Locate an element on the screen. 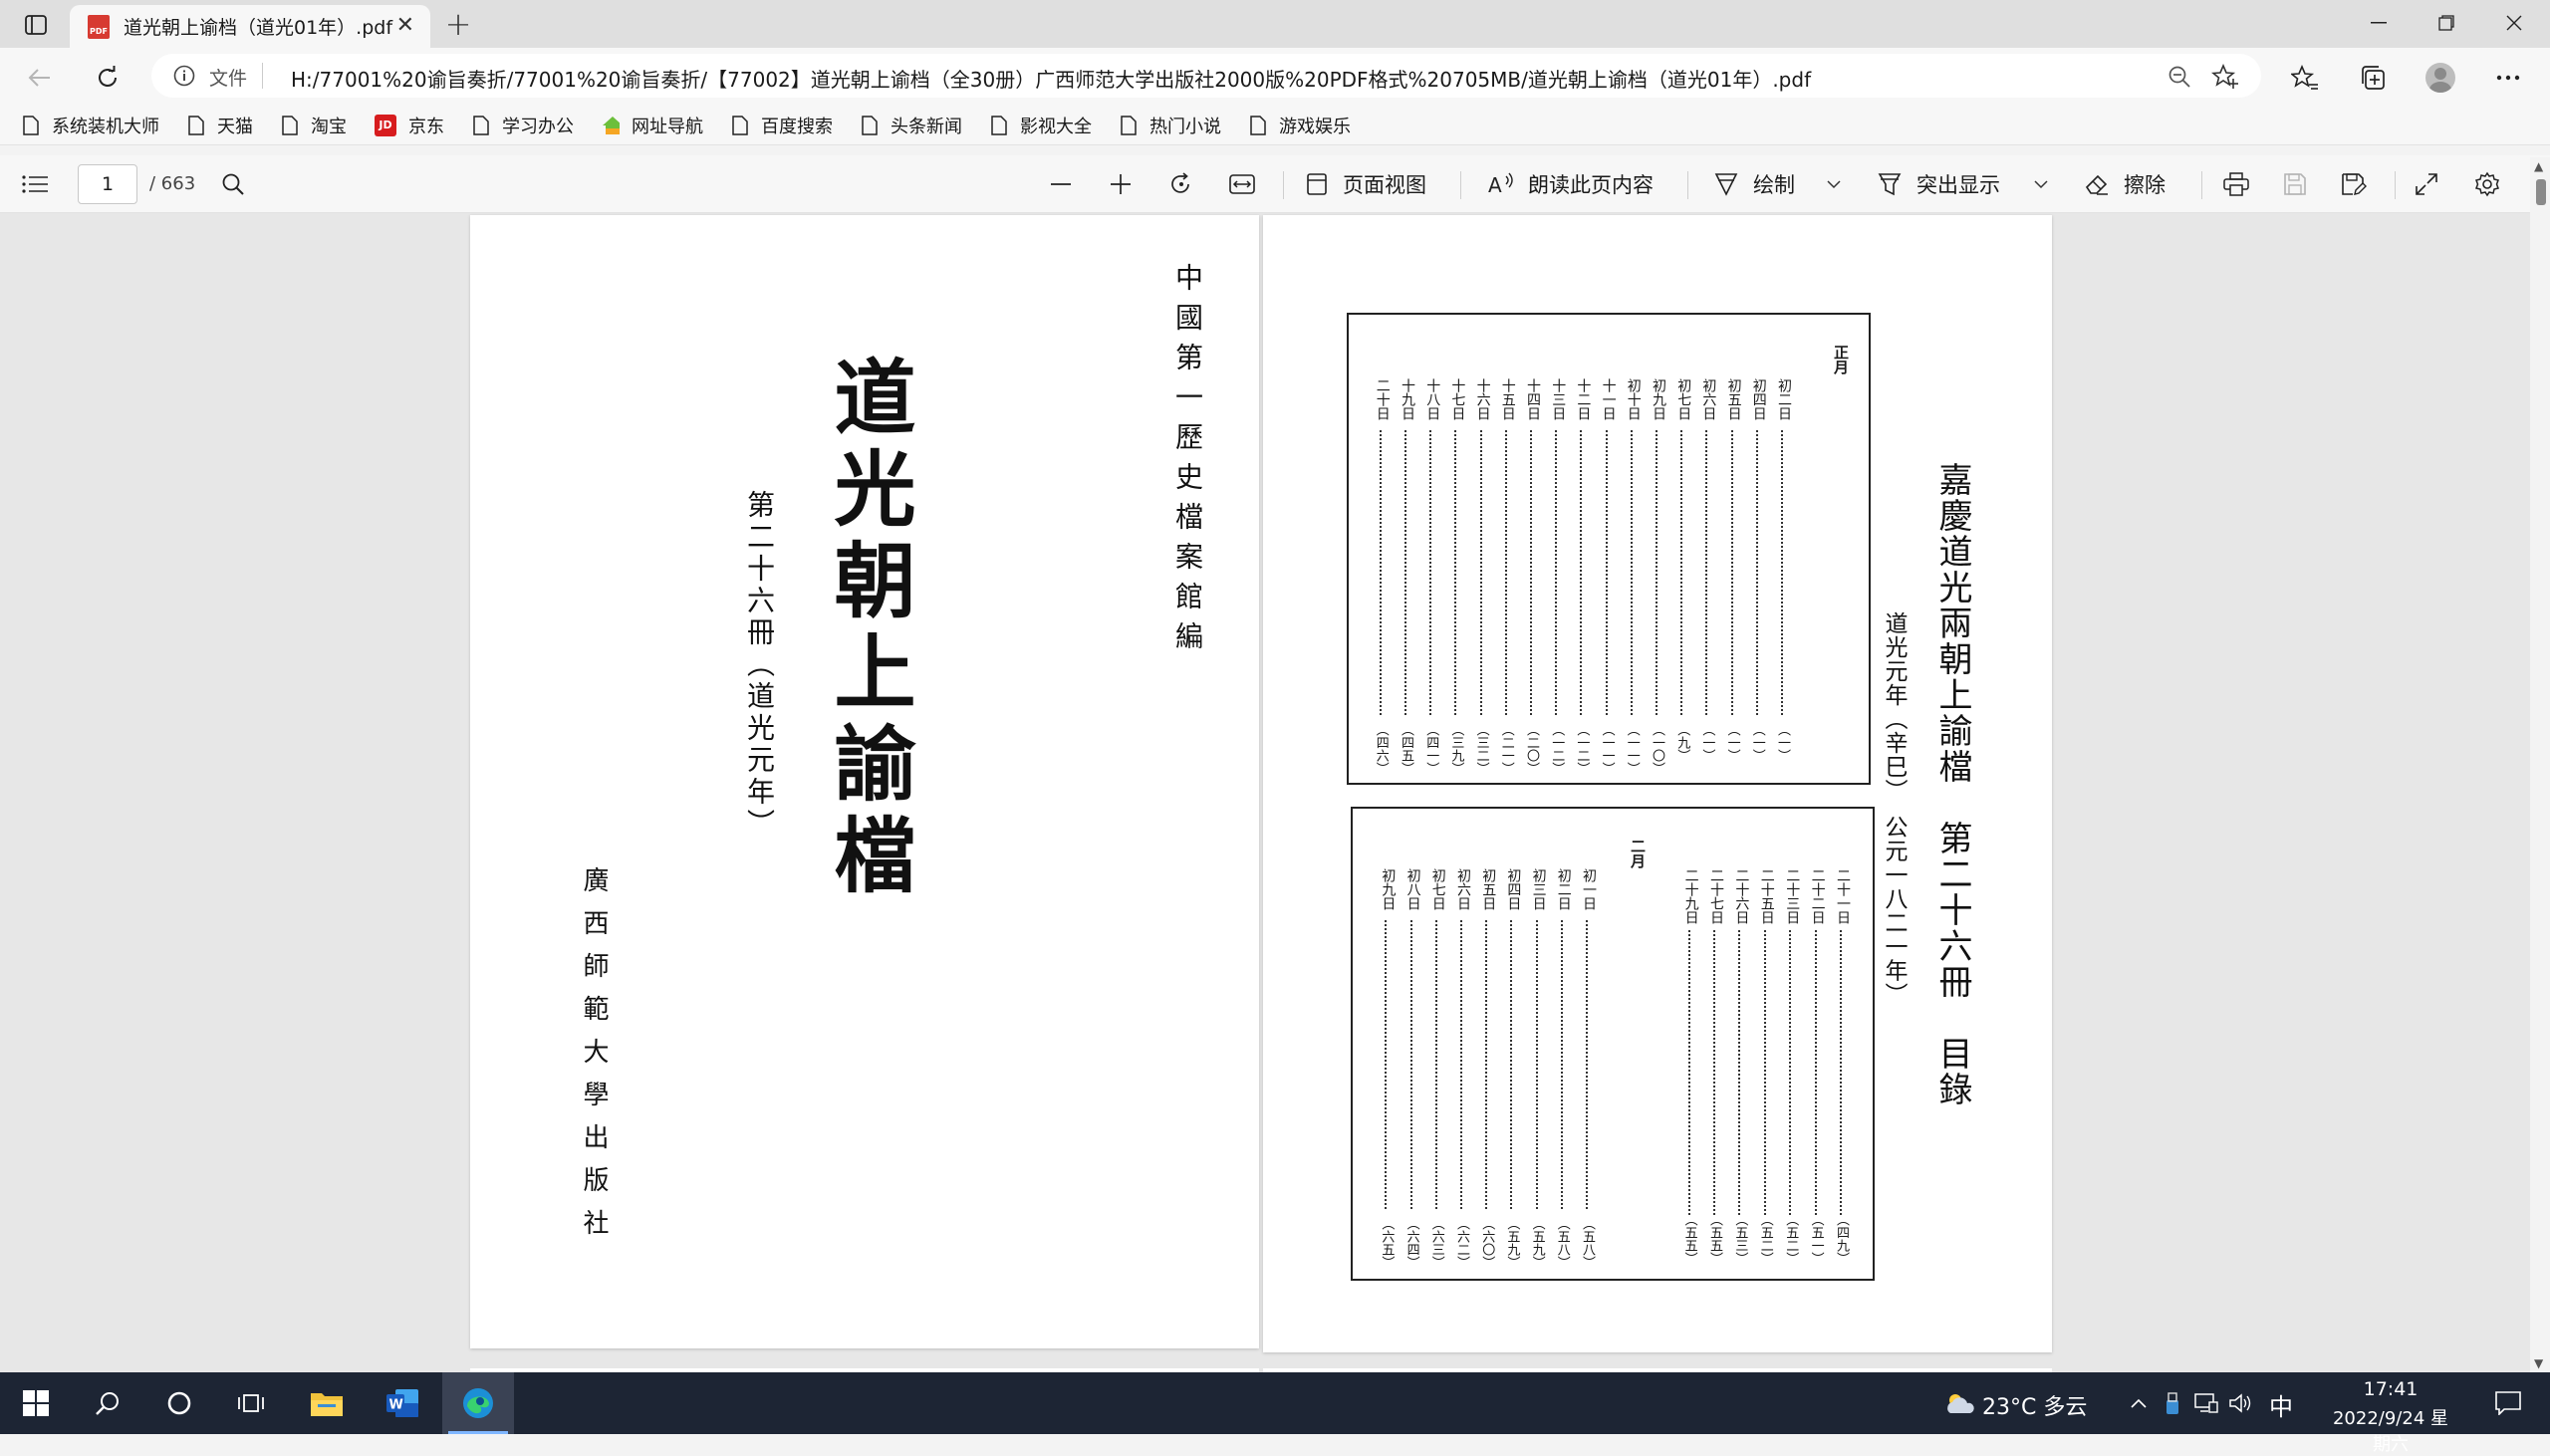 Image resolution: width=2550 pixels, height=1456 pixels. contents-entry: 二十九日 （五五） is located at coordinates (1690, 1070).